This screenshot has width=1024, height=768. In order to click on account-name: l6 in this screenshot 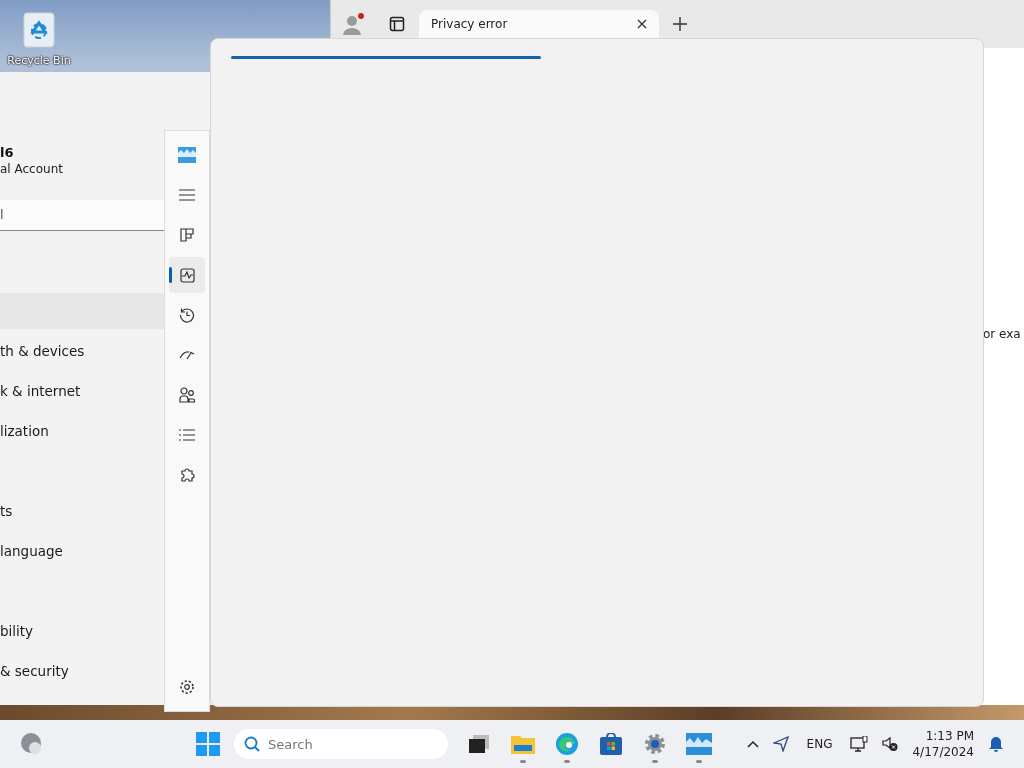, I will do `click(7, 152)`.